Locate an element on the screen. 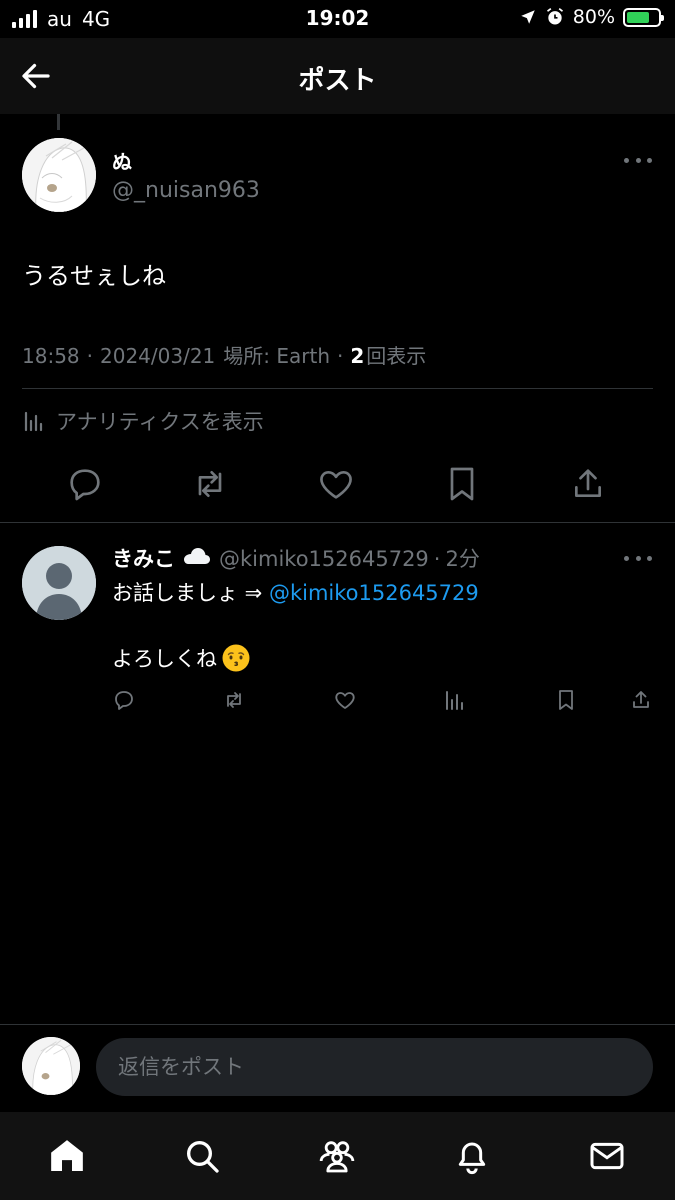 This screenshot has height=1200, width=675. reply-text-line: よろしくね is located at coordinates (181, 658).